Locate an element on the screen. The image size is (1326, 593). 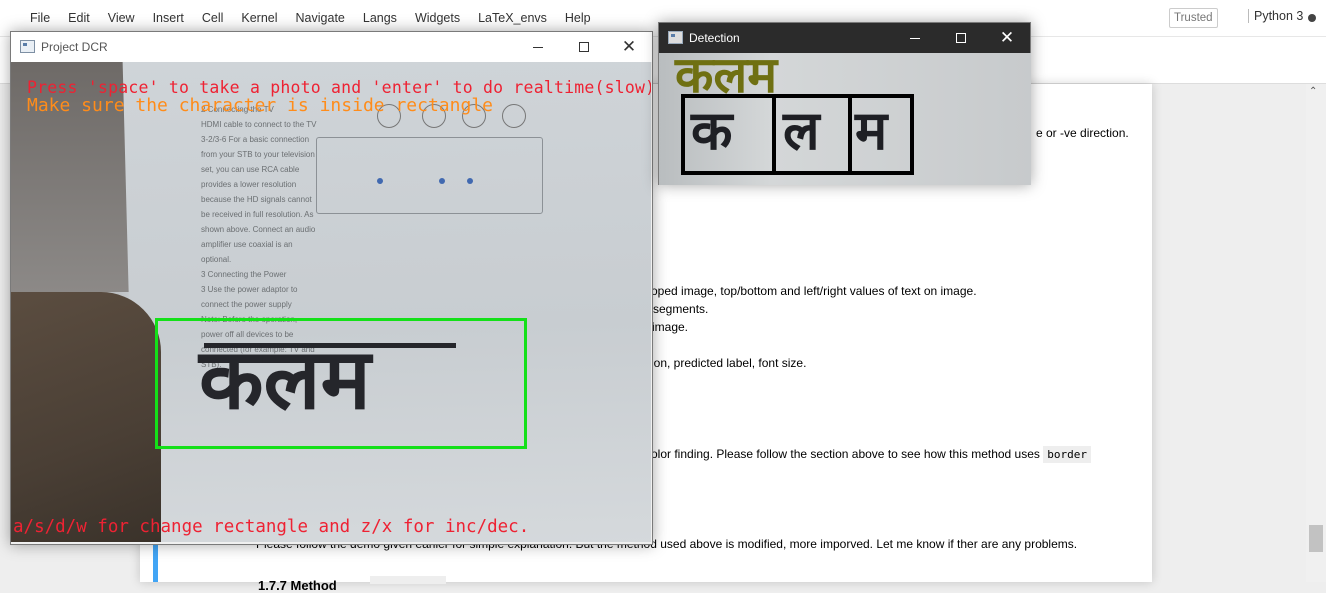
handwritten-word: कलम is located at coordinates (285, 379).